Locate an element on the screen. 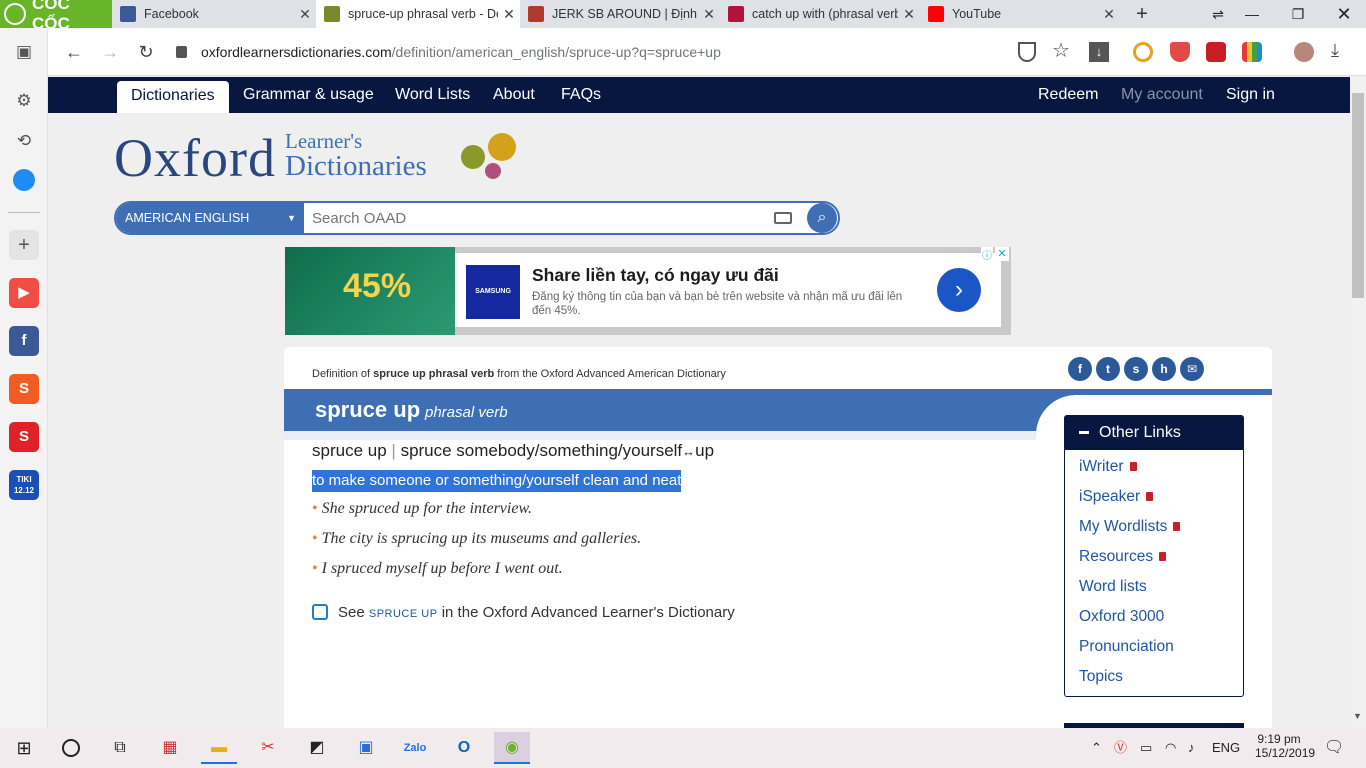  taskbar-app-2-icon: ▣ is located at coordinates (366, 748).